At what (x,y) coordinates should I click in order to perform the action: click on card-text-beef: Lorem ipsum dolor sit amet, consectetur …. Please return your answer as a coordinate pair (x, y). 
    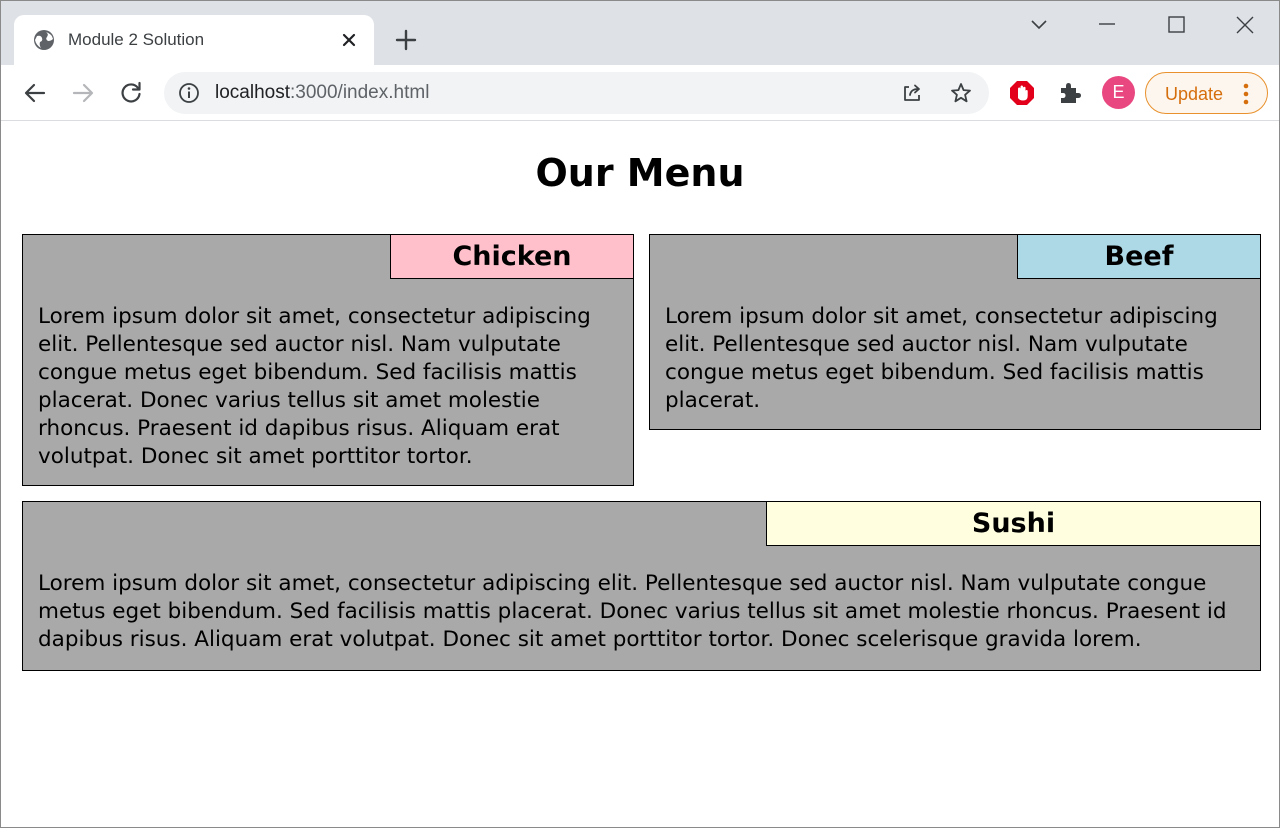
    Looking at the image, I should click on (941, 358).